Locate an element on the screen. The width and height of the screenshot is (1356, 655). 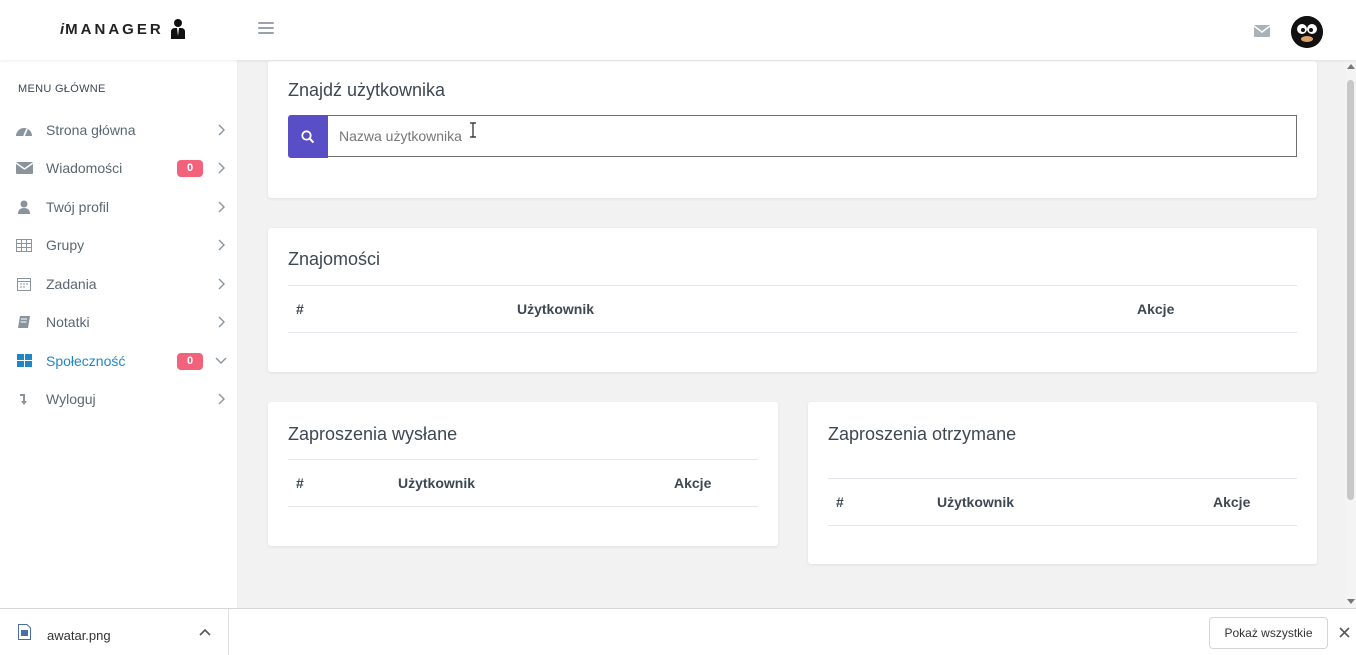
logout-arrow-icon is located at coordinates (24, 399).